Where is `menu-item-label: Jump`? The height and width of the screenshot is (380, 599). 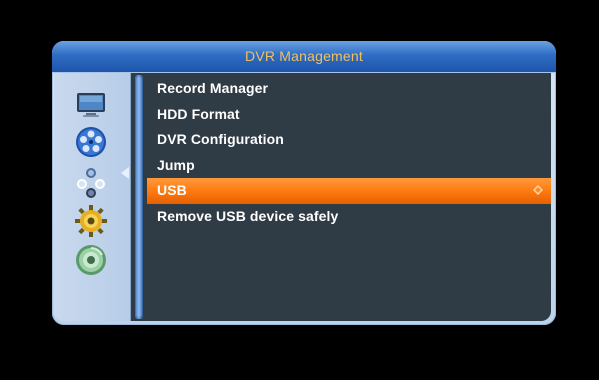
menu-item-label: Jump is located at coordinates (176, 164).